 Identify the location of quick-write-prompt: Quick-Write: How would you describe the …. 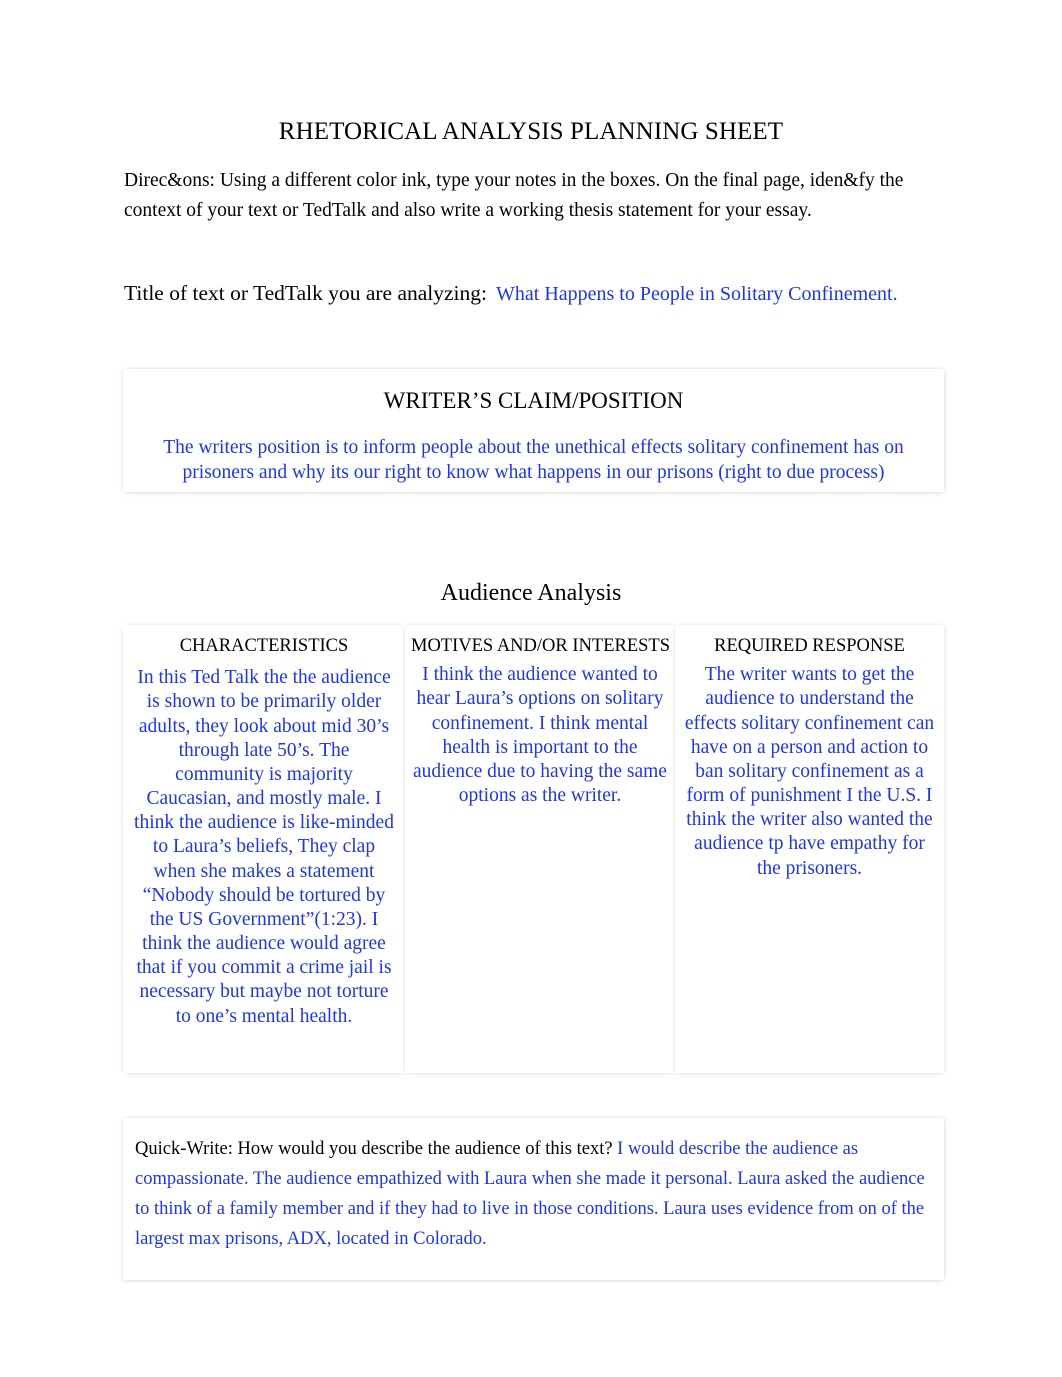
(374, 1149).